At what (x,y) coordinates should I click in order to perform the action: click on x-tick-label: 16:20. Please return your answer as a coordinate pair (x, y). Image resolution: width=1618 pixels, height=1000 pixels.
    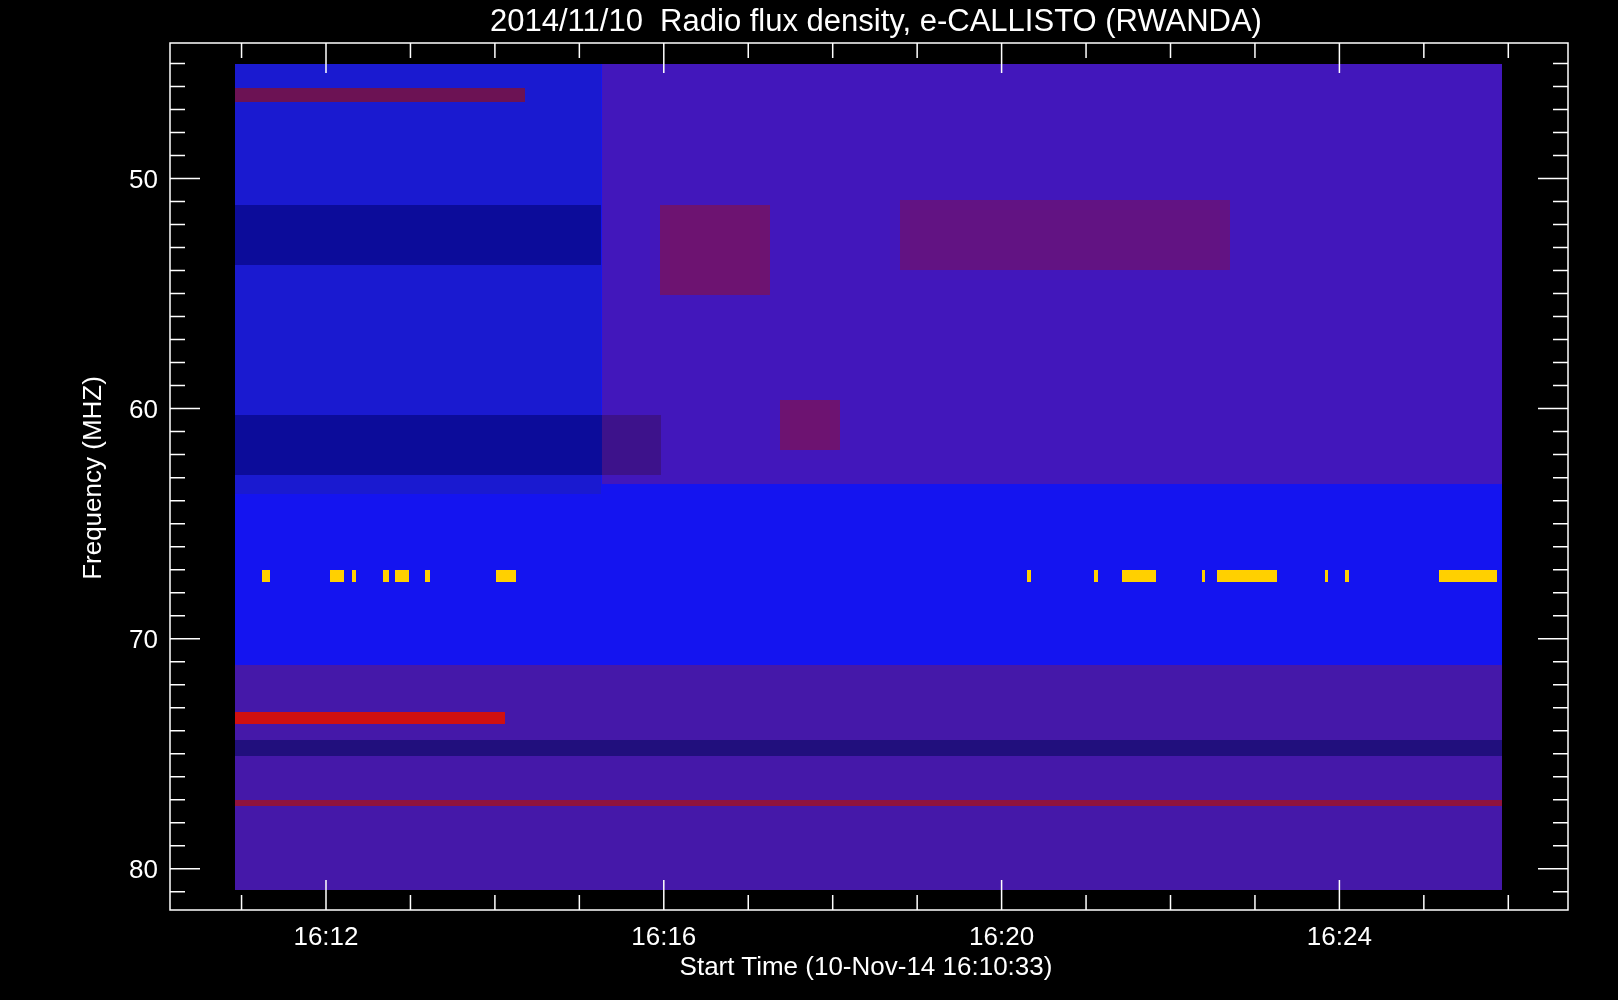
    Looking at the image, I should click on (1002, 936).